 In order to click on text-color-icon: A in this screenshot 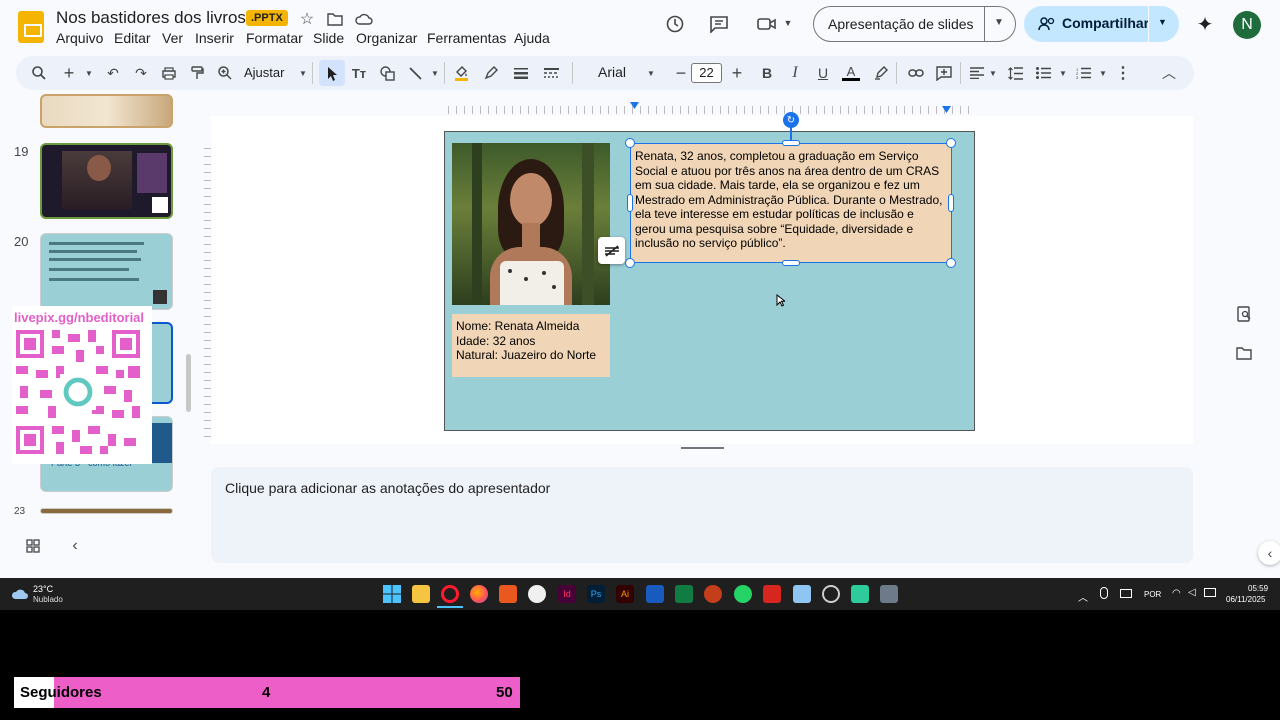, I will do `click(851, 73)`.